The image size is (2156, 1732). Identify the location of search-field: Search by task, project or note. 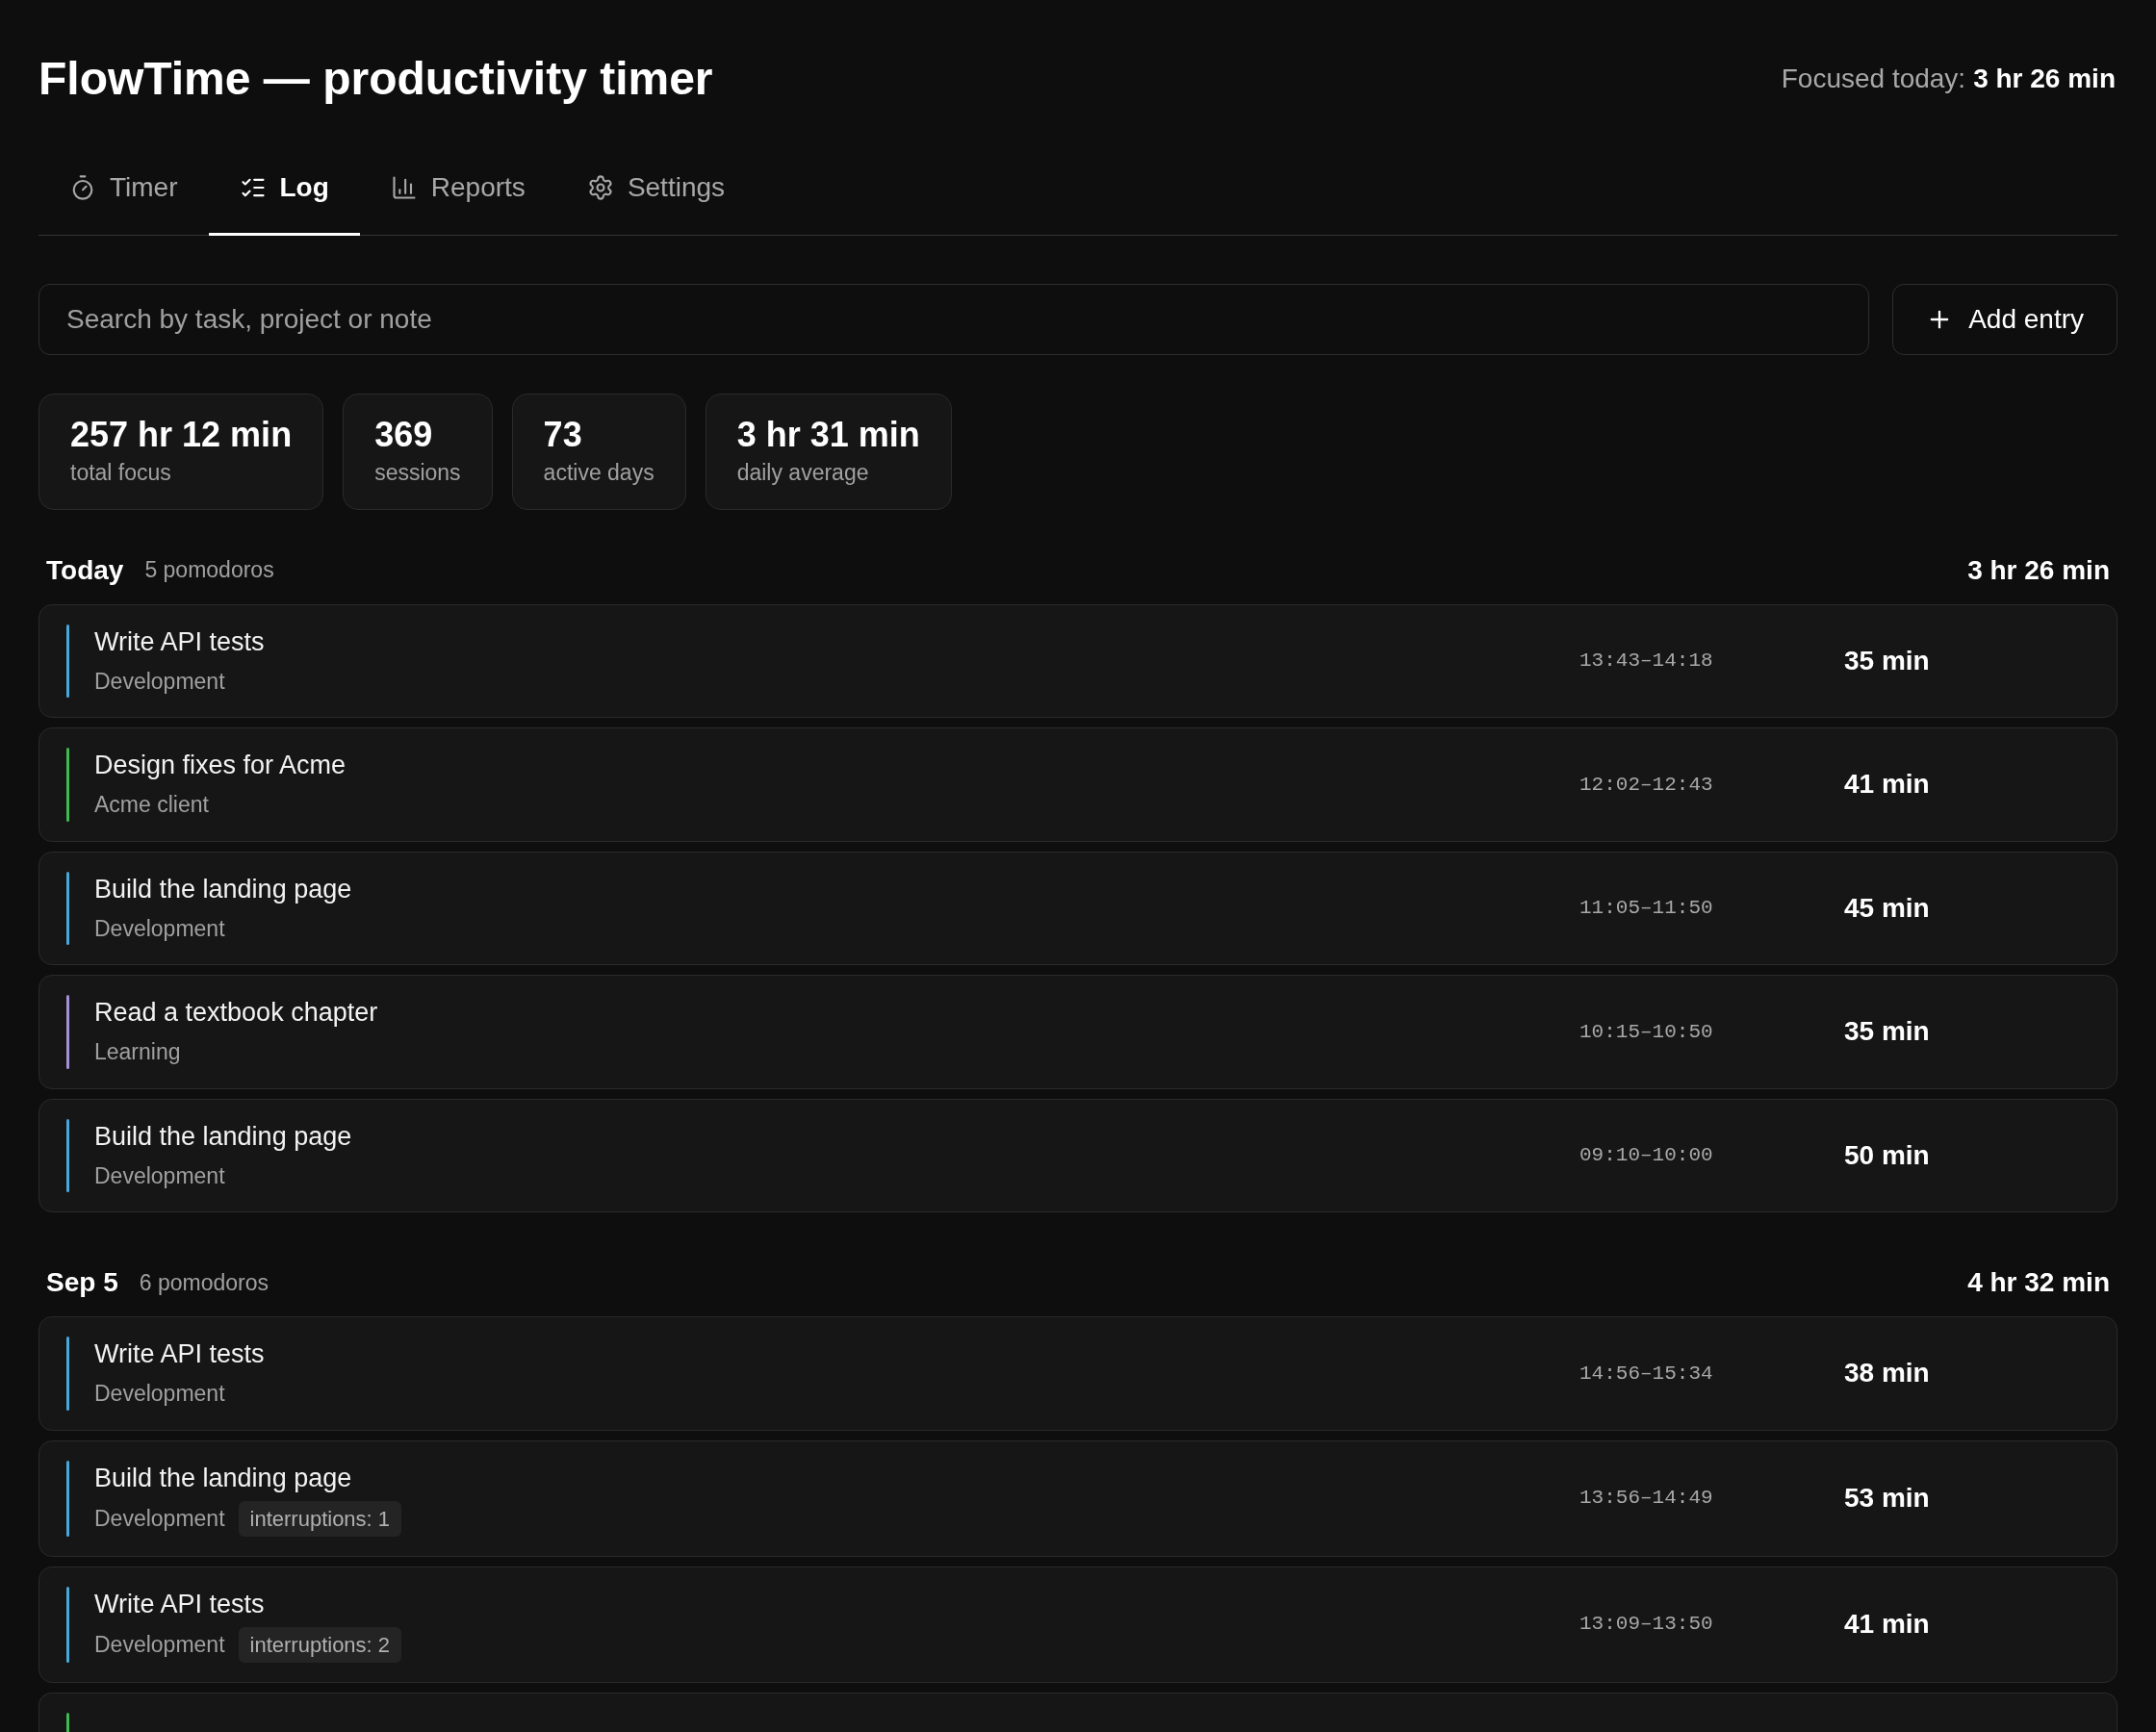
(954, 319).